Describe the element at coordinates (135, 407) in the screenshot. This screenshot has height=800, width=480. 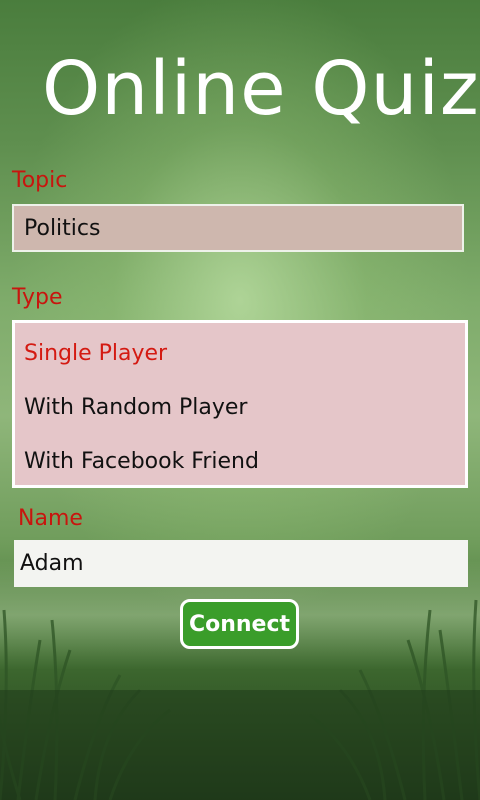
I see `type-option-random-player: With Random Player` at that location.